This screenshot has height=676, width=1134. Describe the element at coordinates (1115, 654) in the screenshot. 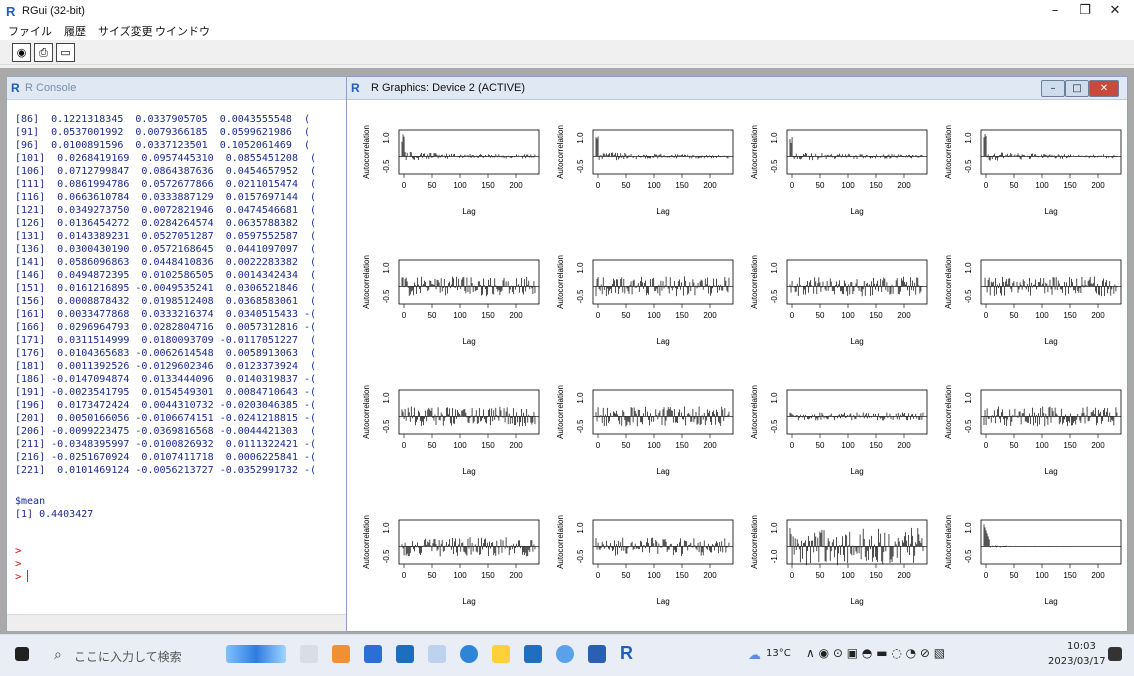

I see `notification-icon` at that location.